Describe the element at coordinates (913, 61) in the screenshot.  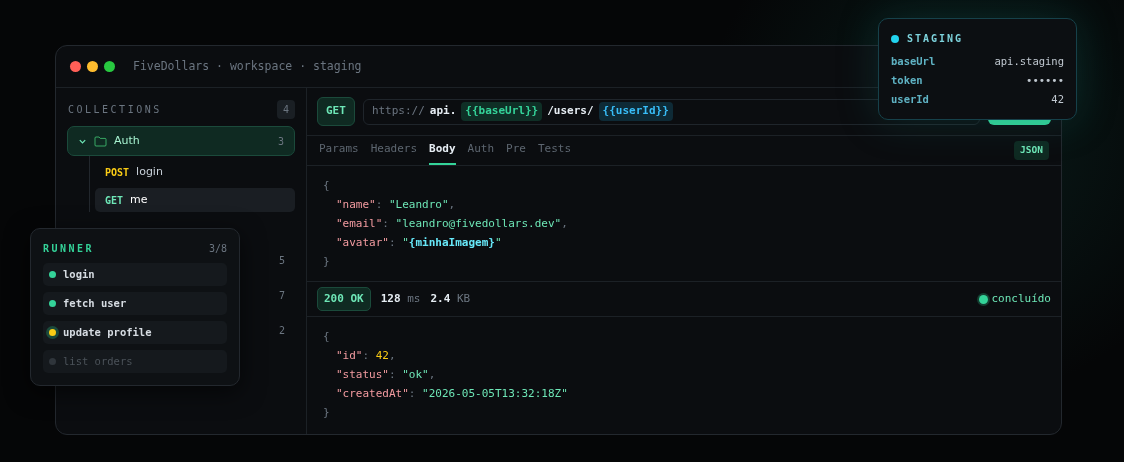
I see `variable-name: baseUrl` at that location.